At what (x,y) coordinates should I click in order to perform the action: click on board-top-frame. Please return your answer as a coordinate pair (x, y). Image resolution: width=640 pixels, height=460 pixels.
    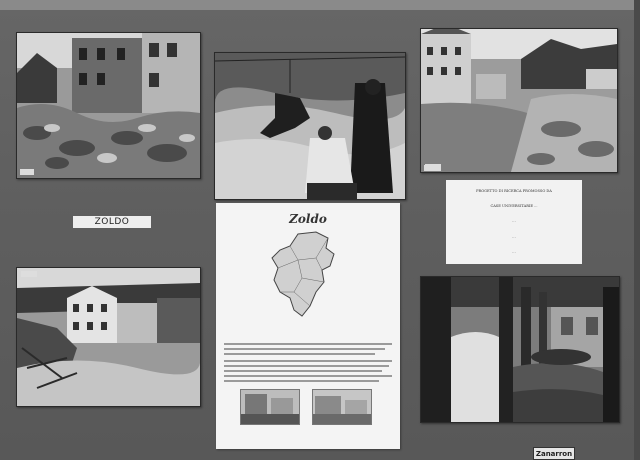
    Looking at the image, I should click on (320, 5).